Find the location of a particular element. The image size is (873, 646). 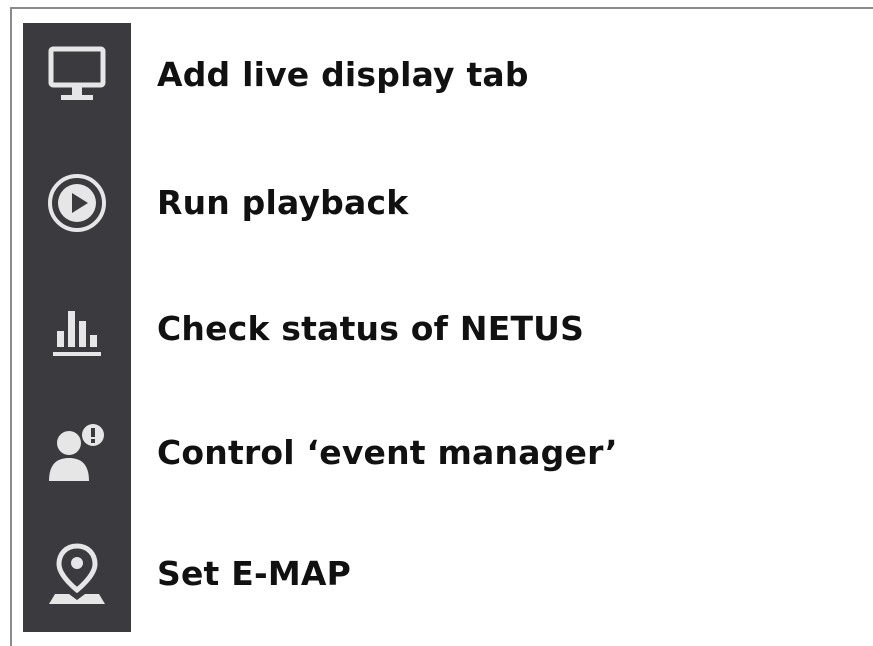

legend-item-label: Run playback is located at coordinates (283, 202).